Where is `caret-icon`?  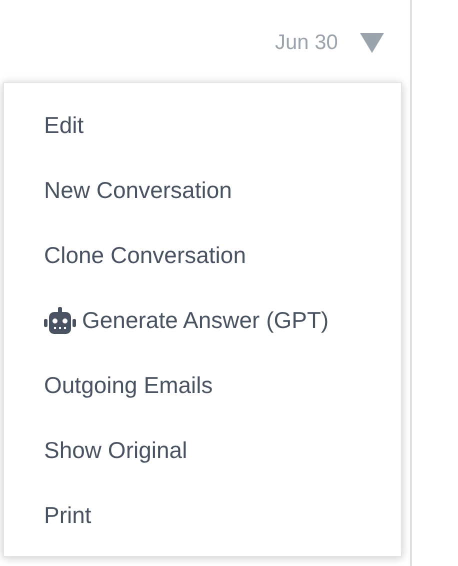
caret-icon is located at coordinates (372, 43).